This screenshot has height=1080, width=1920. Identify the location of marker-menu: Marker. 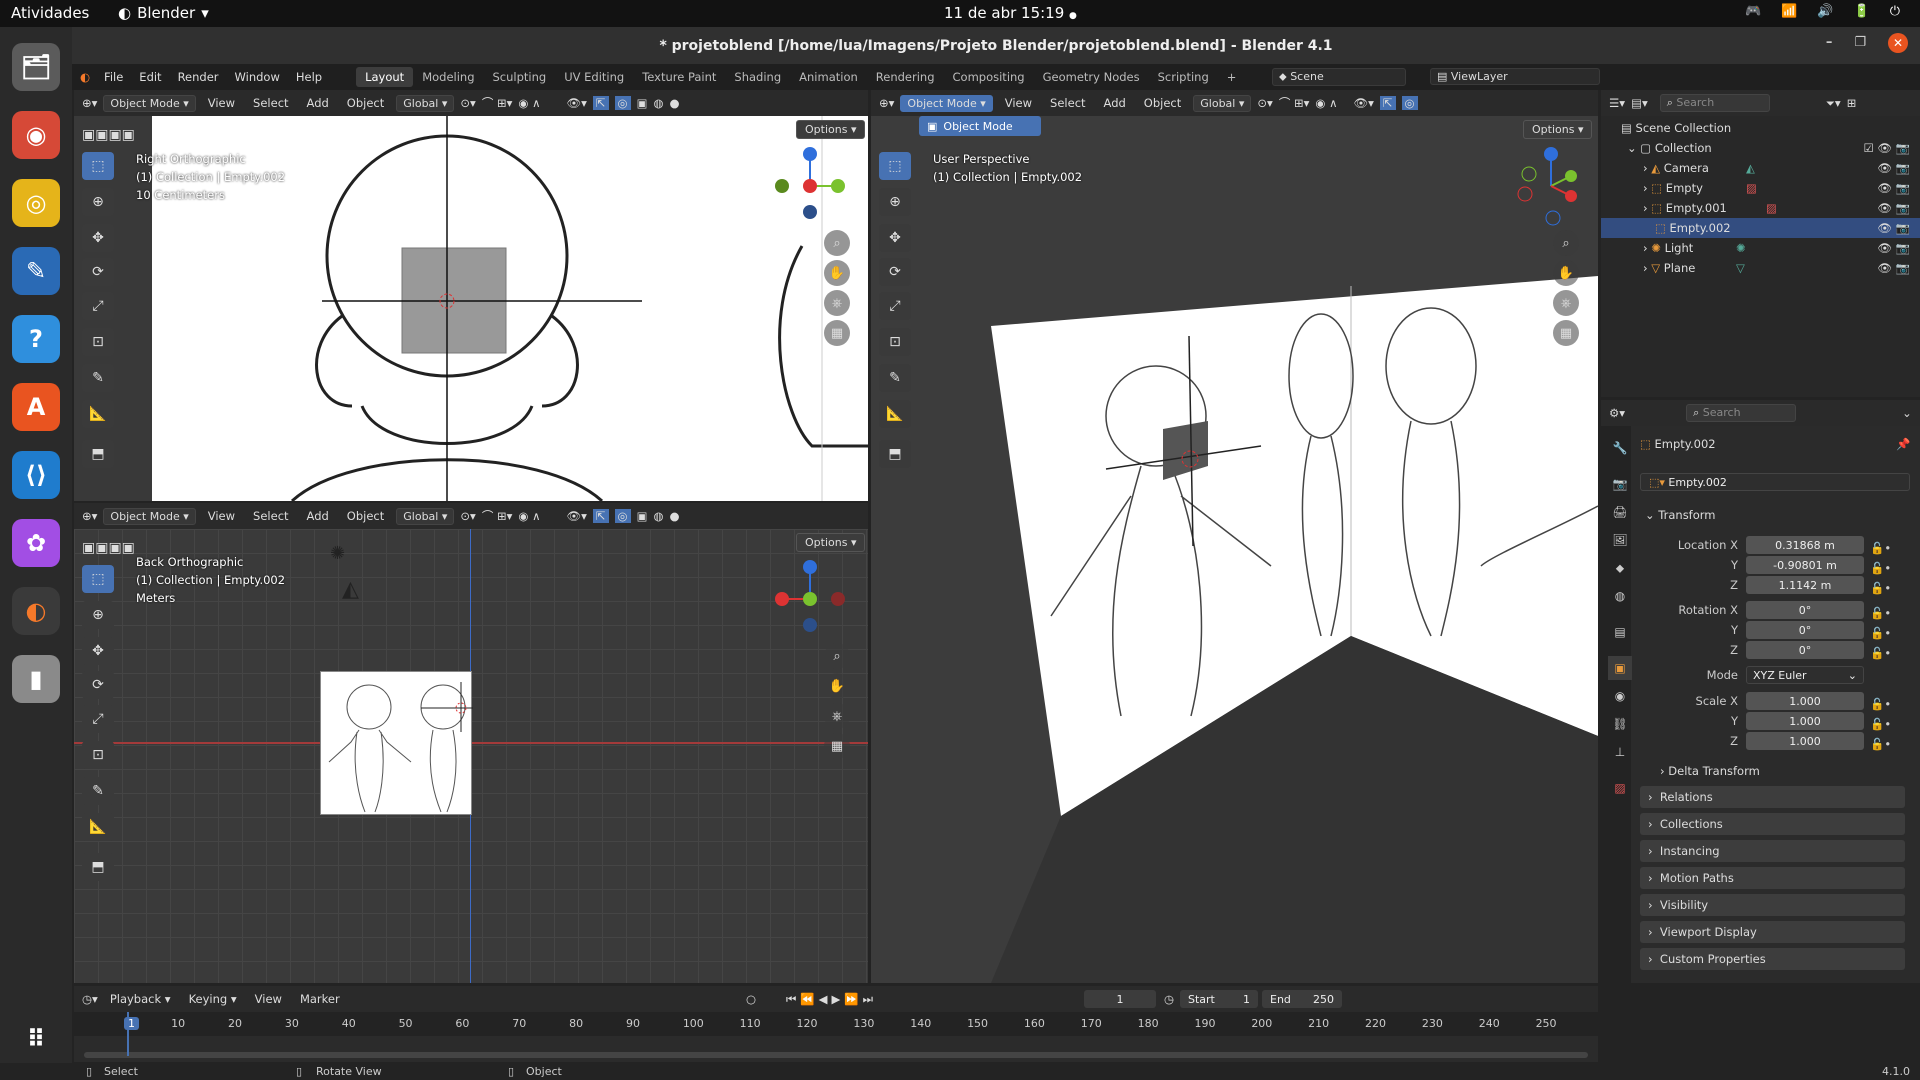
(320, 999).